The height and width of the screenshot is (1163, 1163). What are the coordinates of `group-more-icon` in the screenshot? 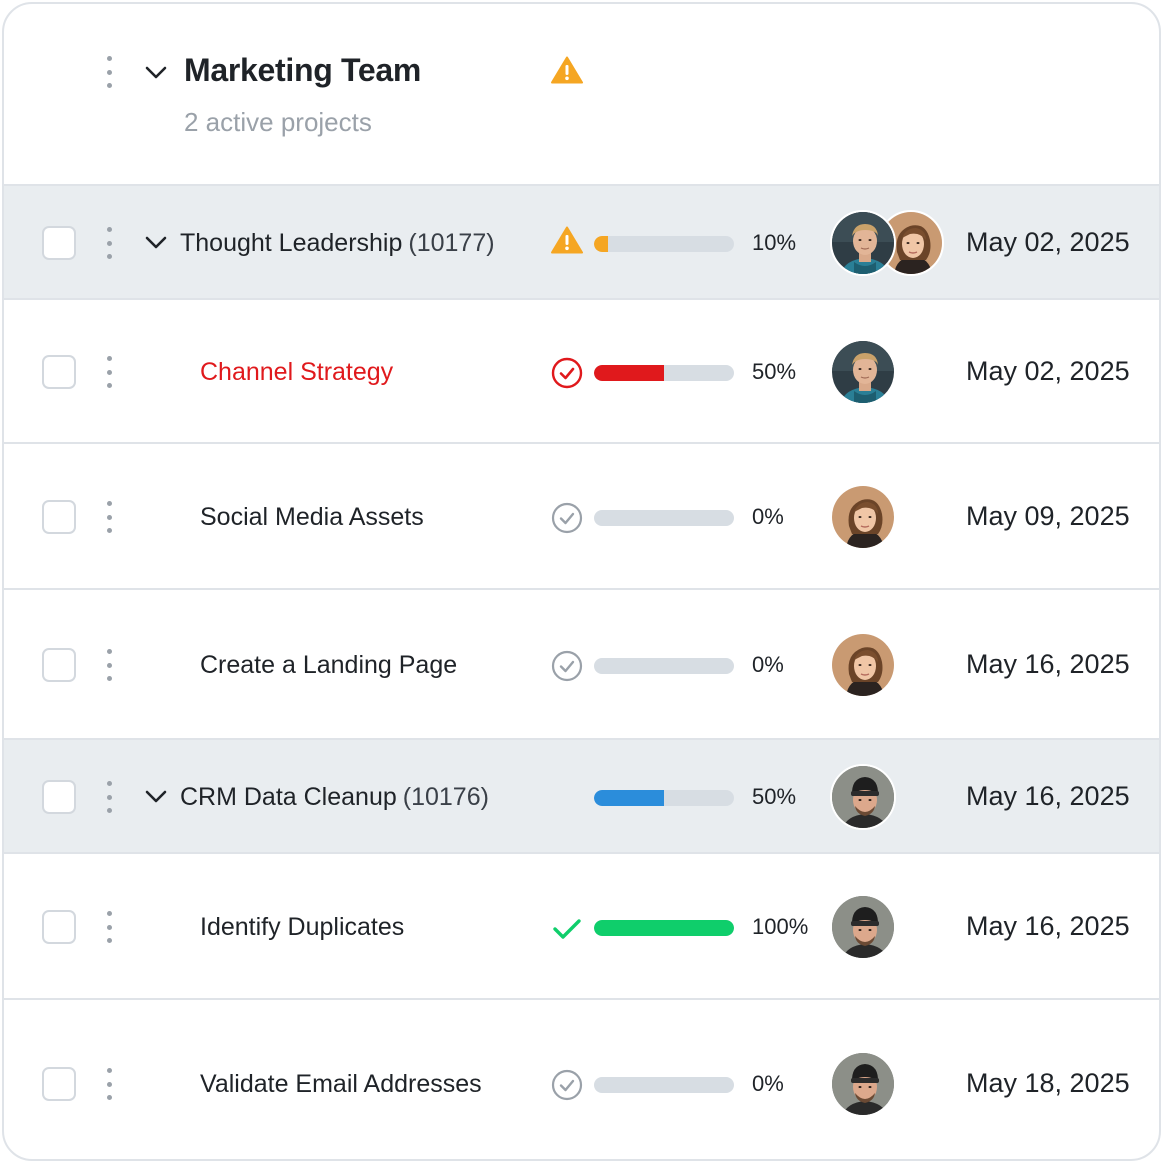 It's located at (109, 72).